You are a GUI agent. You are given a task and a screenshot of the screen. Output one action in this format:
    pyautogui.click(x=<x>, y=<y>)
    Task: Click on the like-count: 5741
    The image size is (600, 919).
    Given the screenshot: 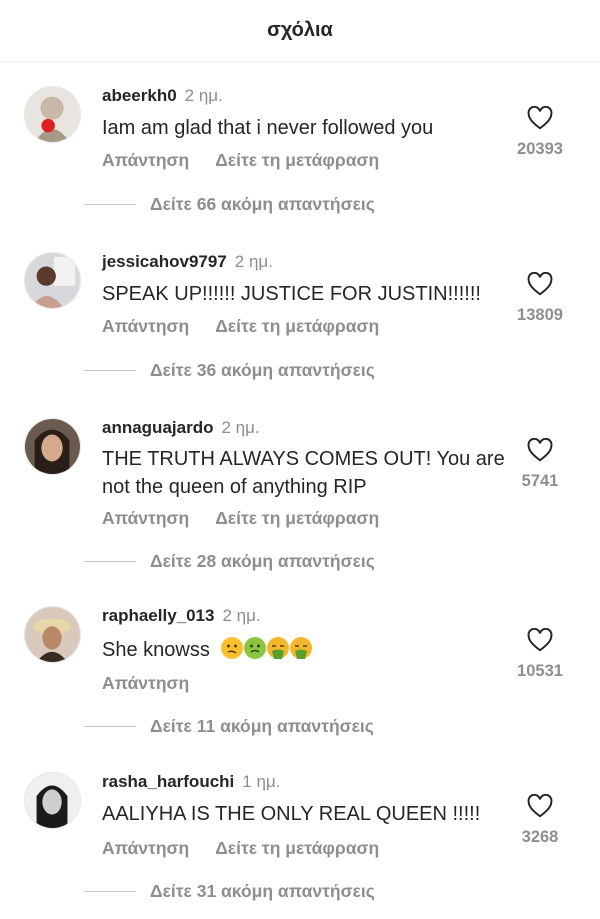 What is the action you would take?
    pyautogui.click(x=540, y=481)
    